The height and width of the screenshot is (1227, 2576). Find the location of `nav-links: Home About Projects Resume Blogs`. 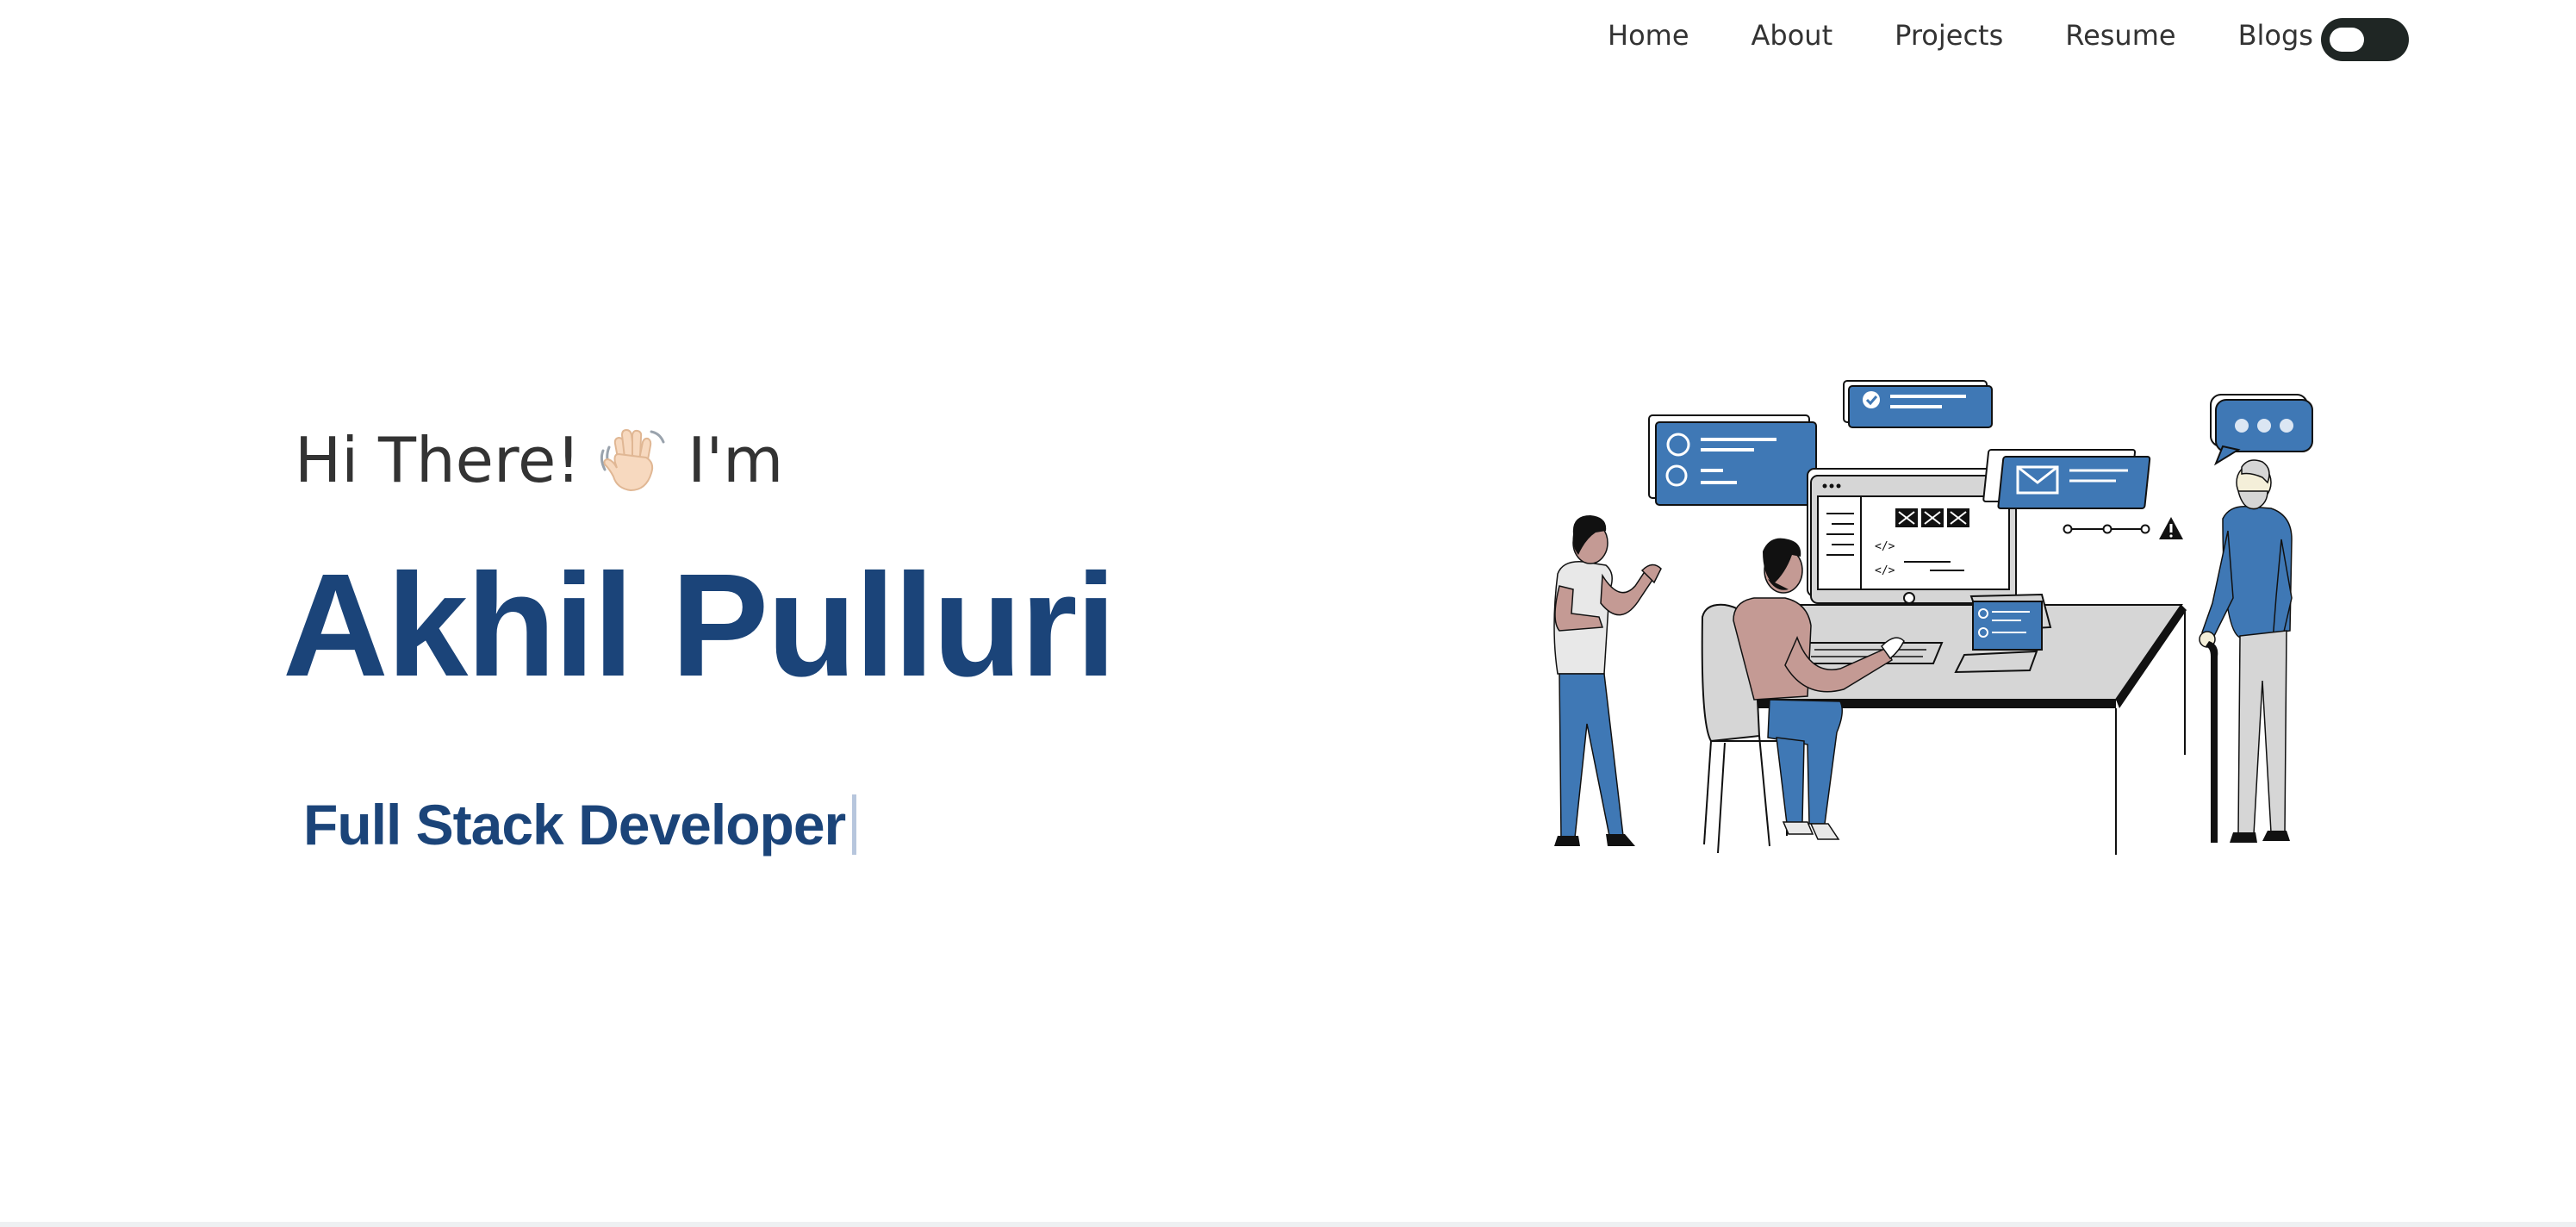

nav-links: Home About Projects Resume Blogs is located at coordinates (1961, 35).